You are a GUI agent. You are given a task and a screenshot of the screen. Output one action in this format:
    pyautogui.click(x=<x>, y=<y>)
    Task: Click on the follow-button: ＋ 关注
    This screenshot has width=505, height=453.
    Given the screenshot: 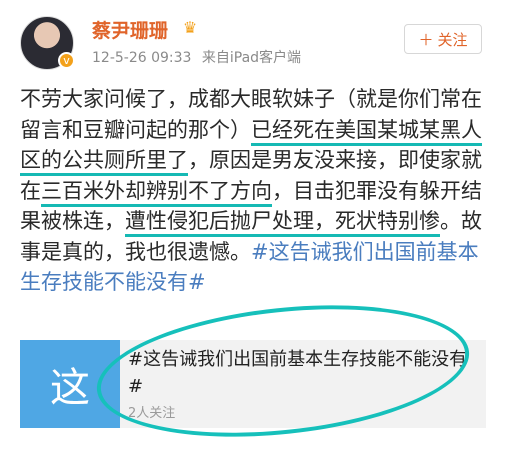 What is the action you would take?
    pyautogui.click(x=443, y=39)
    